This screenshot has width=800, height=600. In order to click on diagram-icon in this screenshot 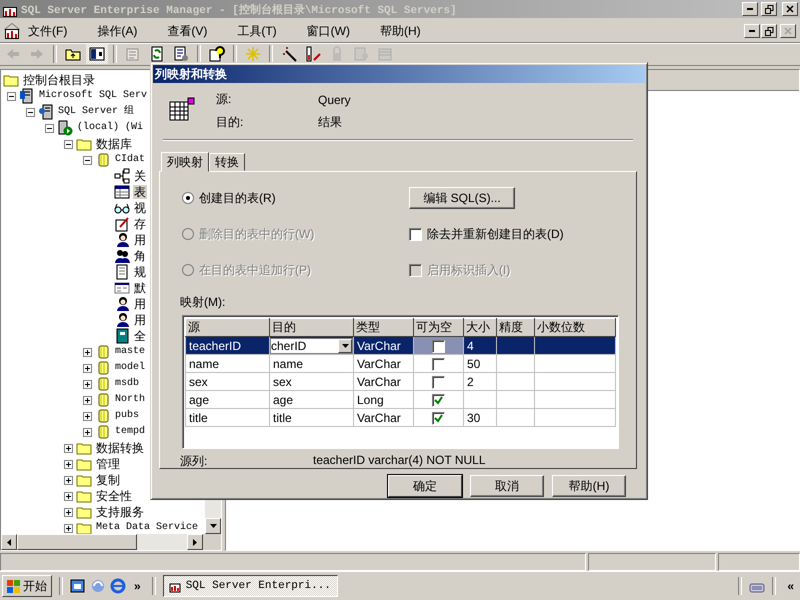, I will do `click(122, 176)`.